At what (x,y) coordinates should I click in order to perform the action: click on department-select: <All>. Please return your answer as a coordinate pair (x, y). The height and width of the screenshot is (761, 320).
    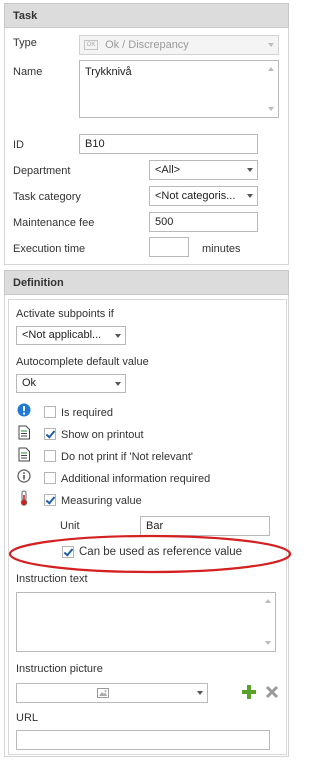
    Looking at the image, I should click on (203, 170).